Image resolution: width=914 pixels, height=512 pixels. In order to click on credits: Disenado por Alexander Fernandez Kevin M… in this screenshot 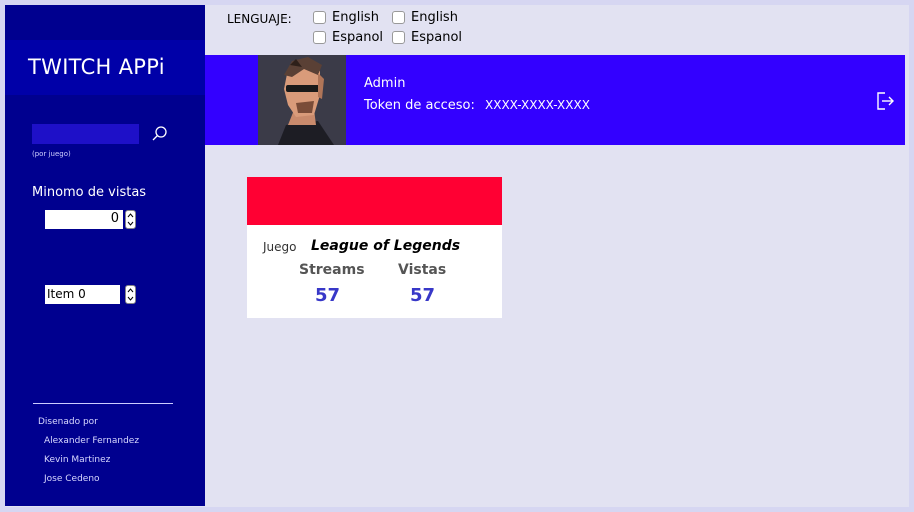, I will do `click(88, 455)`.